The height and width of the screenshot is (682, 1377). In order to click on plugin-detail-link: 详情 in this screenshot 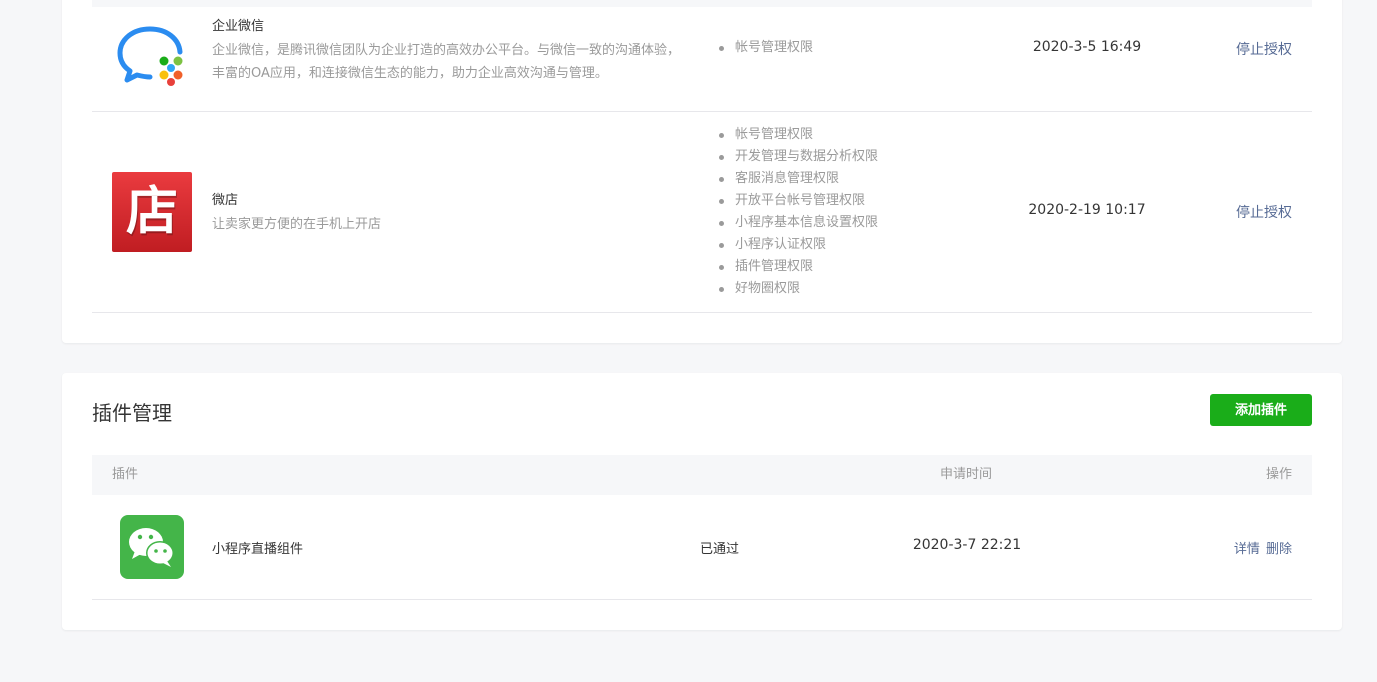, I will do `click(1247, 549)`.